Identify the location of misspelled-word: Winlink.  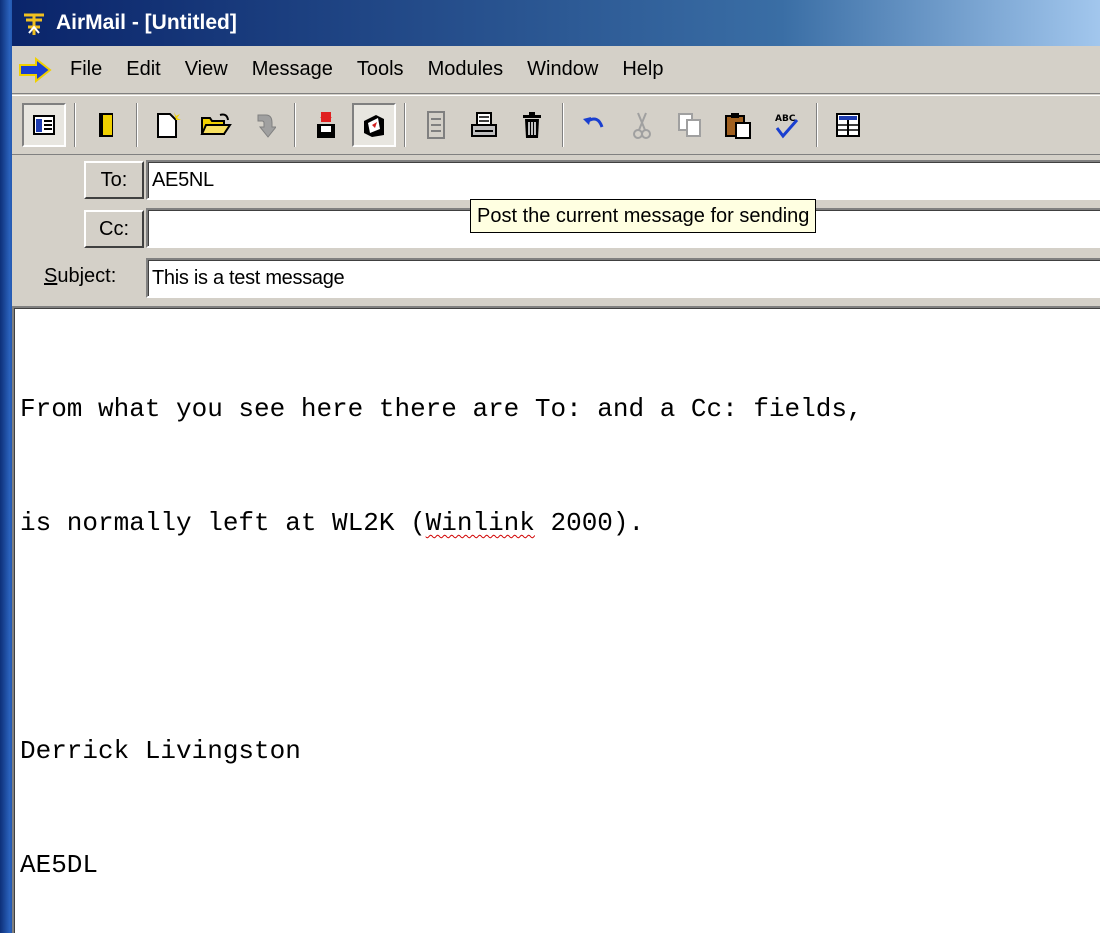
(480, 523).